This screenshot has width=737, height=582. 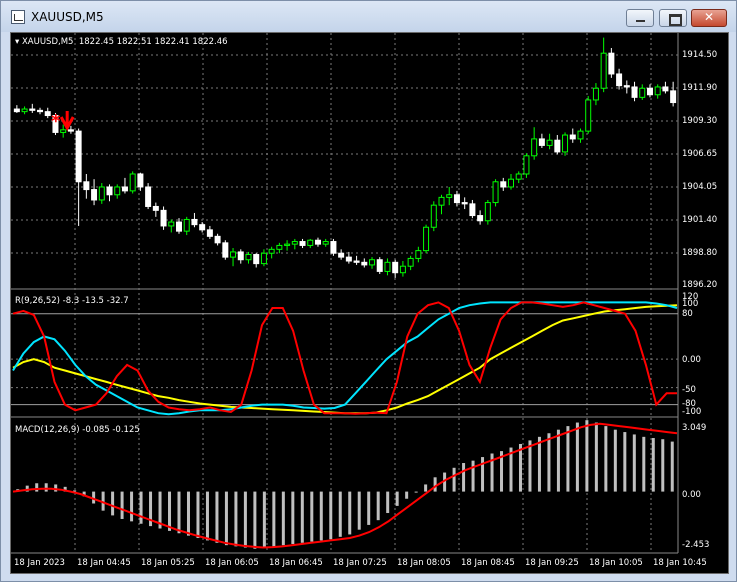 I want to click on rsi-tick: 80, so click(x=687, y=314).